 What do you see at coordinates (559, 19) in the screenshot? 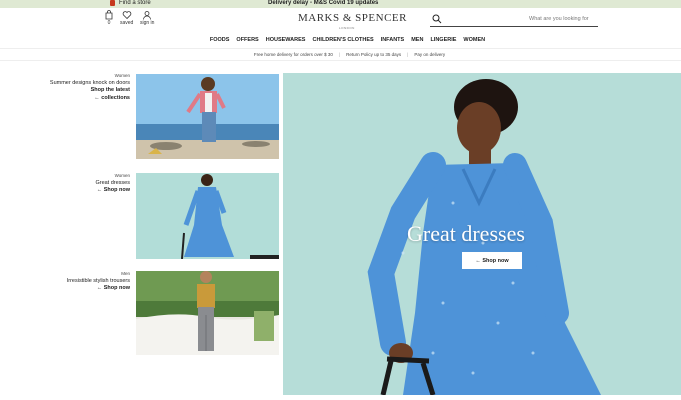
I see `search-placeholder: What are you looking for` at bounding box center [559, 19].